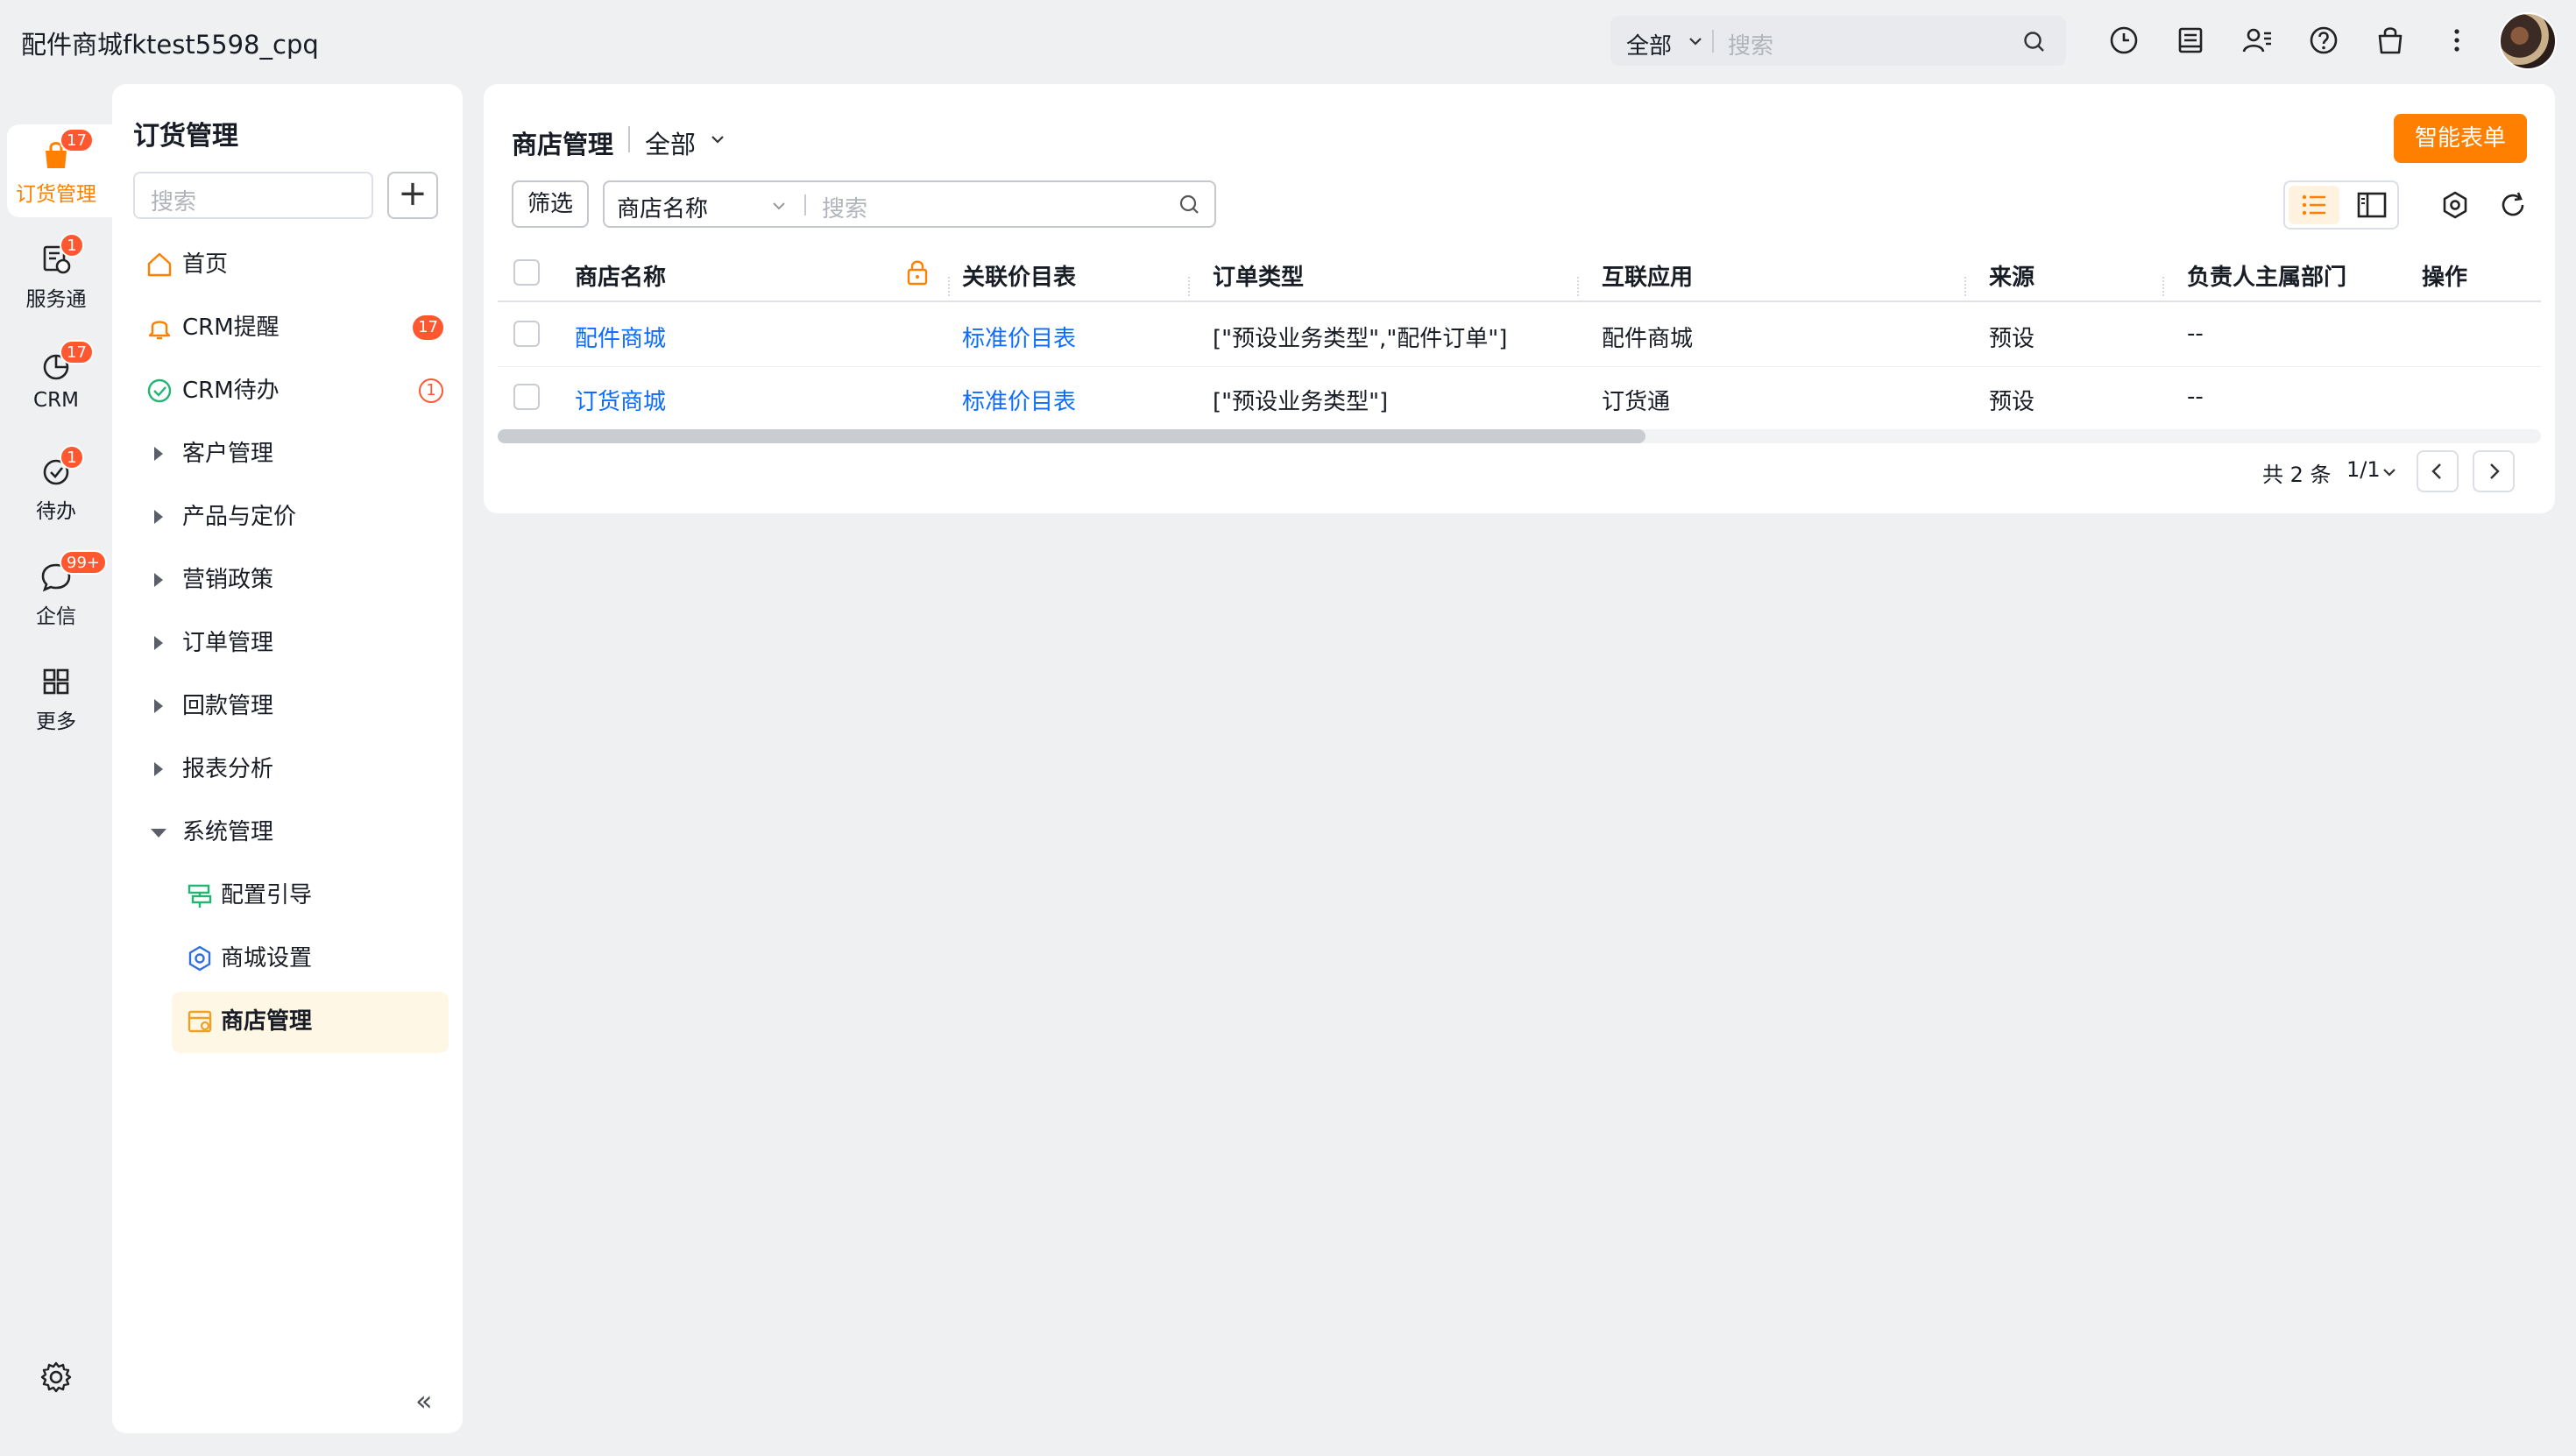 The height and width of the screenshot is (1456, 2576). Describe the element at coordinates (2314, 205) in the screenshot. I see `list-view-button` at that location.